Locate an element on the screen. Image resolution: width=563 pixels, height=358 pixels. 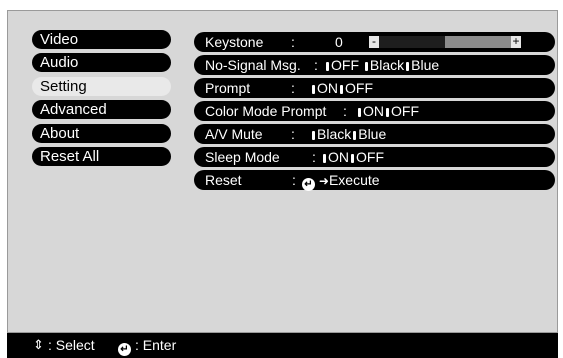
setting-row-color-mode-prompt: Color Mode Prompt : ON OFF is located at coordinates (374, 111).